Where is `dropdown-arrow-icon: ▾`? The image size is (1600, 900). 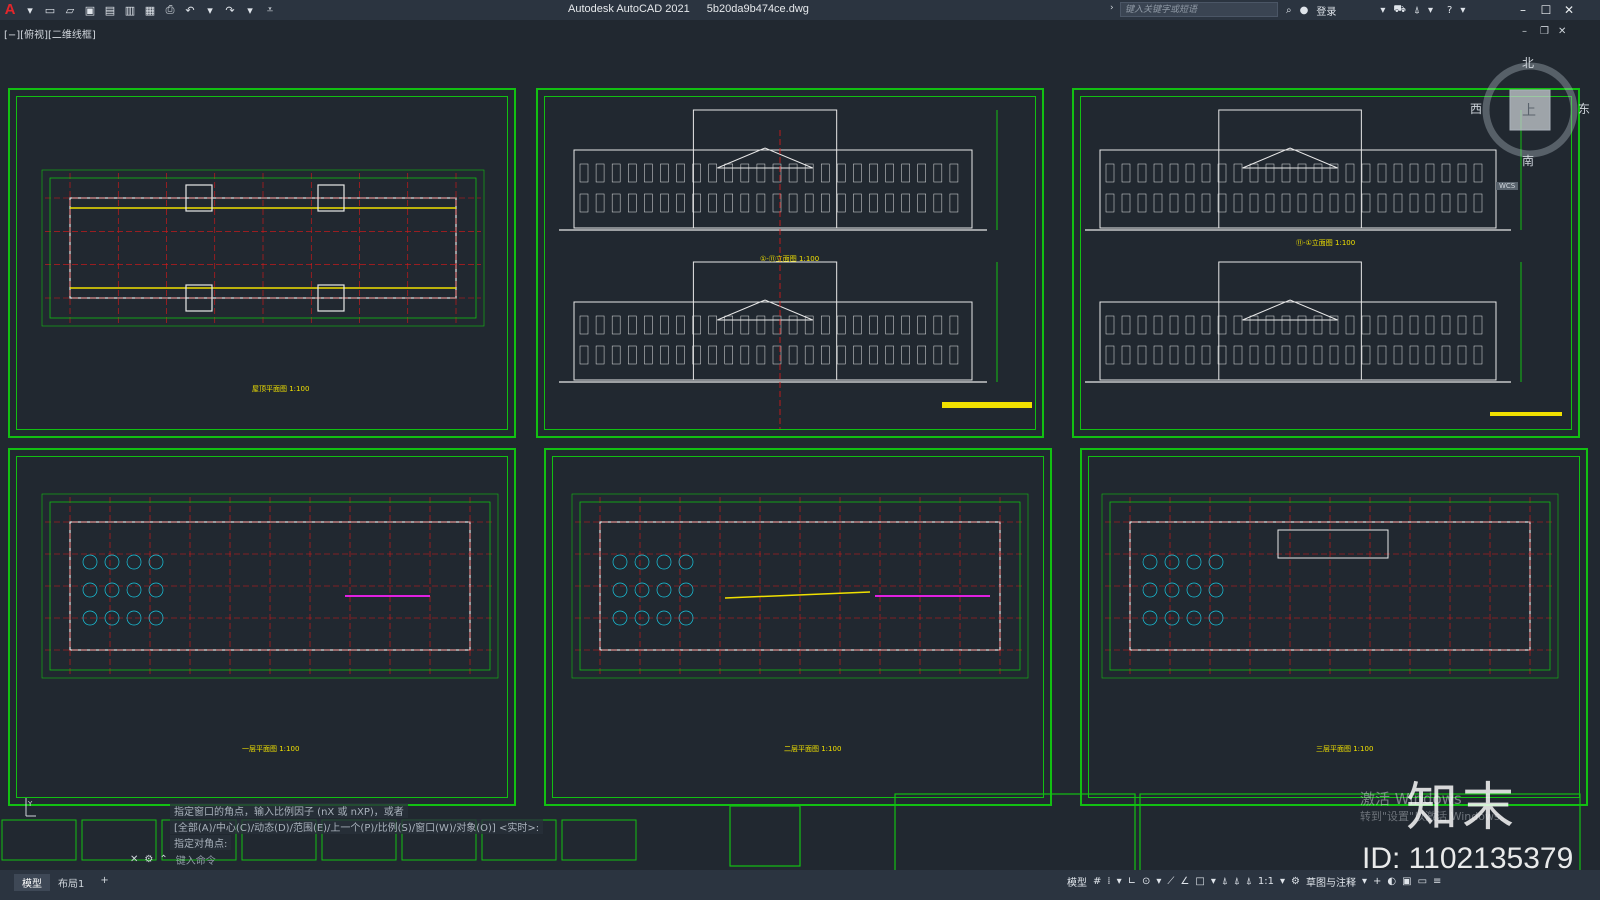 dropdown-arrow-icon: ▾ is located at coordinates (30, 10).